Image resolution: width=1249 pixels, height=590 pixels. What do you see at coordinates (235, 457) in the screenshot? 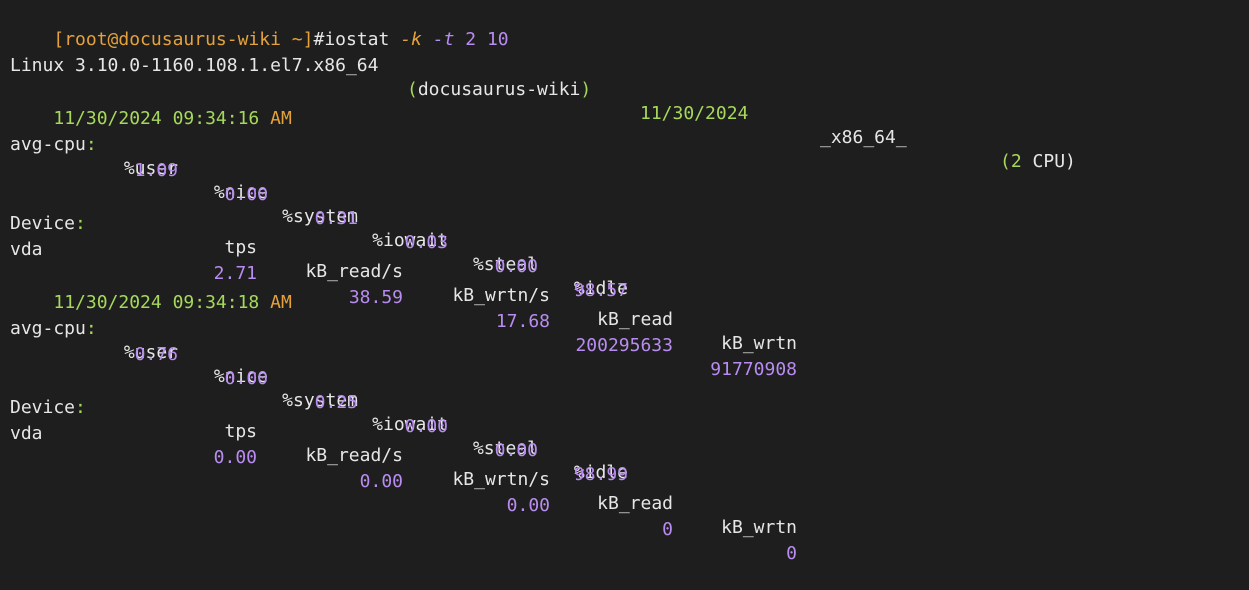
I see `device-value-tps: 0.00` at bounding box center [235, 457].